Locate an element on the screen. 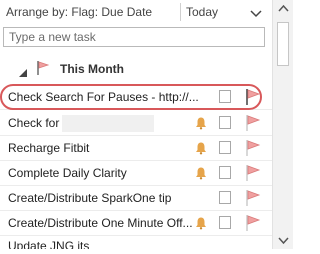 The image size is (320, 254). task-row: Recharge Fitbit is located at coordinates (136, 148).